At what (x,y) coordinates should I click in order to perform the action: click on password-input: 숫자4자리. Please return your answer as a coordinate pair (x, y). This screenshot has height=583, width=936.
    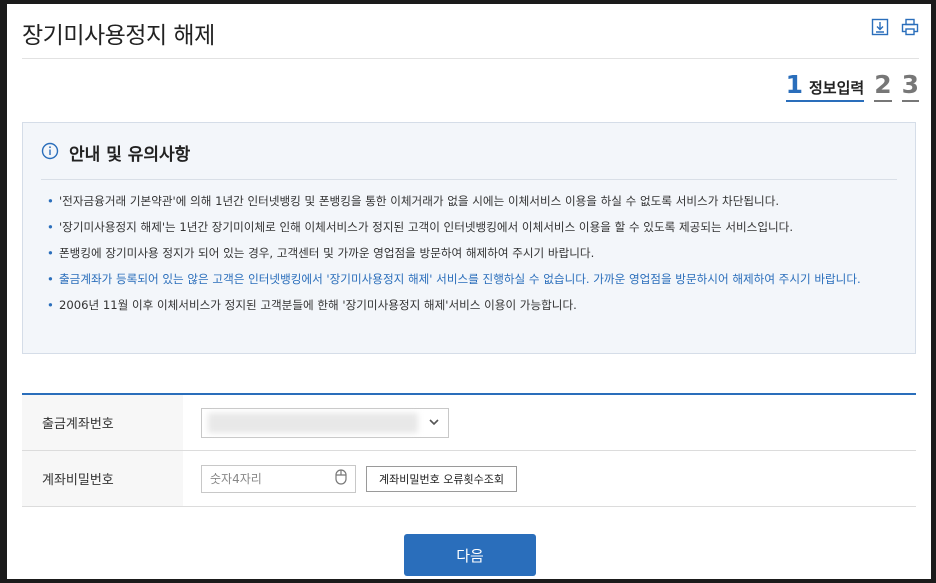
    Looking at the image, I should click on (278, 478).